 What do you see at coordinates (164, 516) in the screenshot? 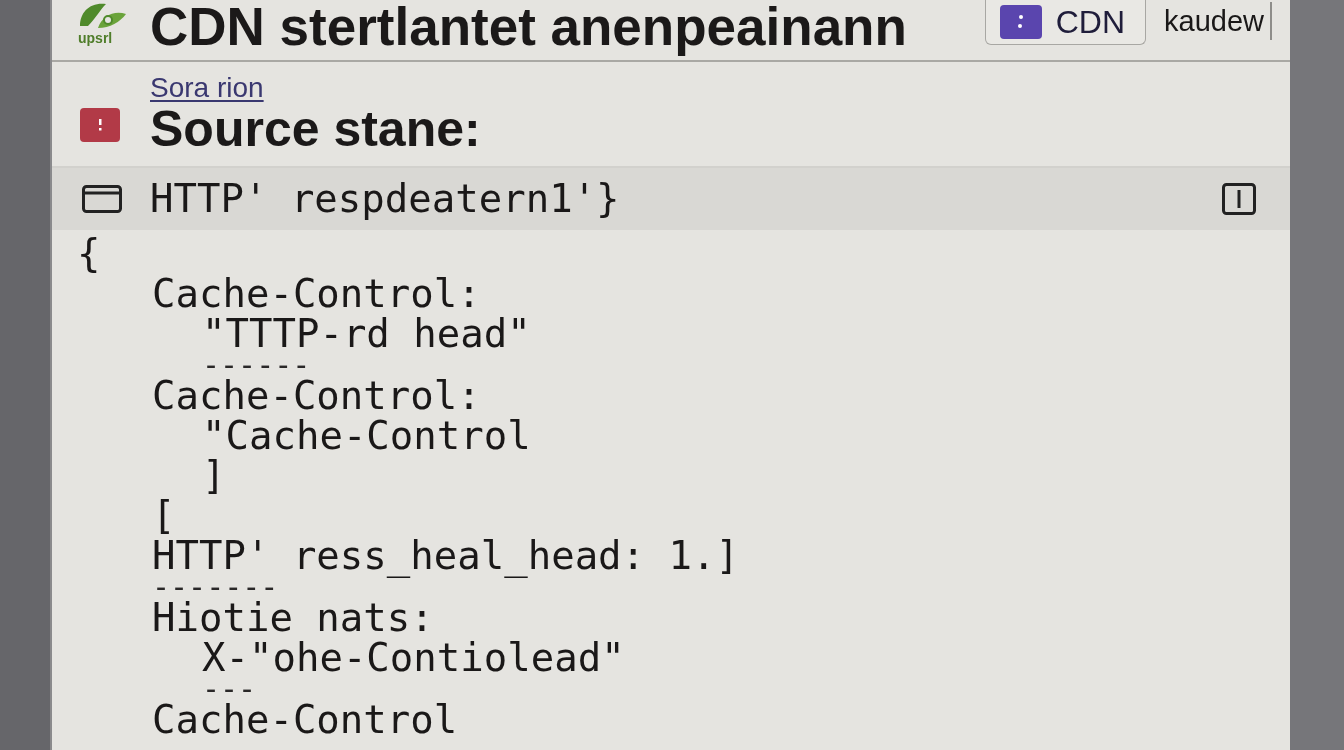
I see `code-line: [` at bounding box center [164, 516].